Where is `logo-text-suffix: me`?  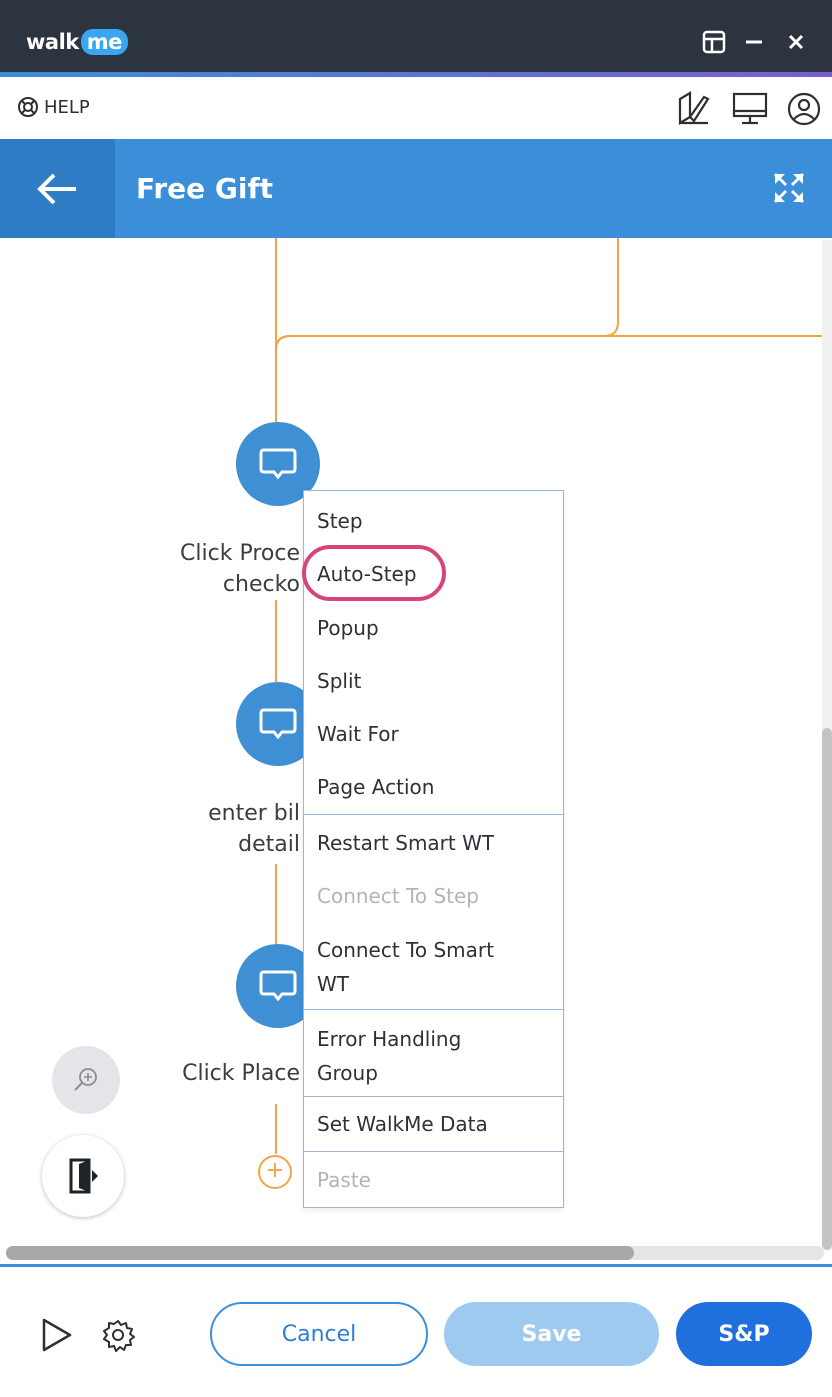 logo-text-suffix: me is located at coordinates (104, 42).